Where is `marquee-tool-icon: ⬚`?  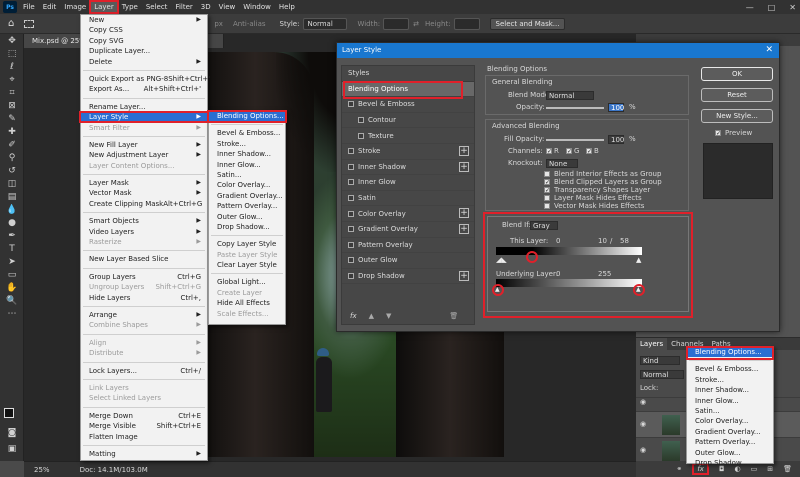 marquee-tool-icon: ⬚ is located at coordinates (12, 54).